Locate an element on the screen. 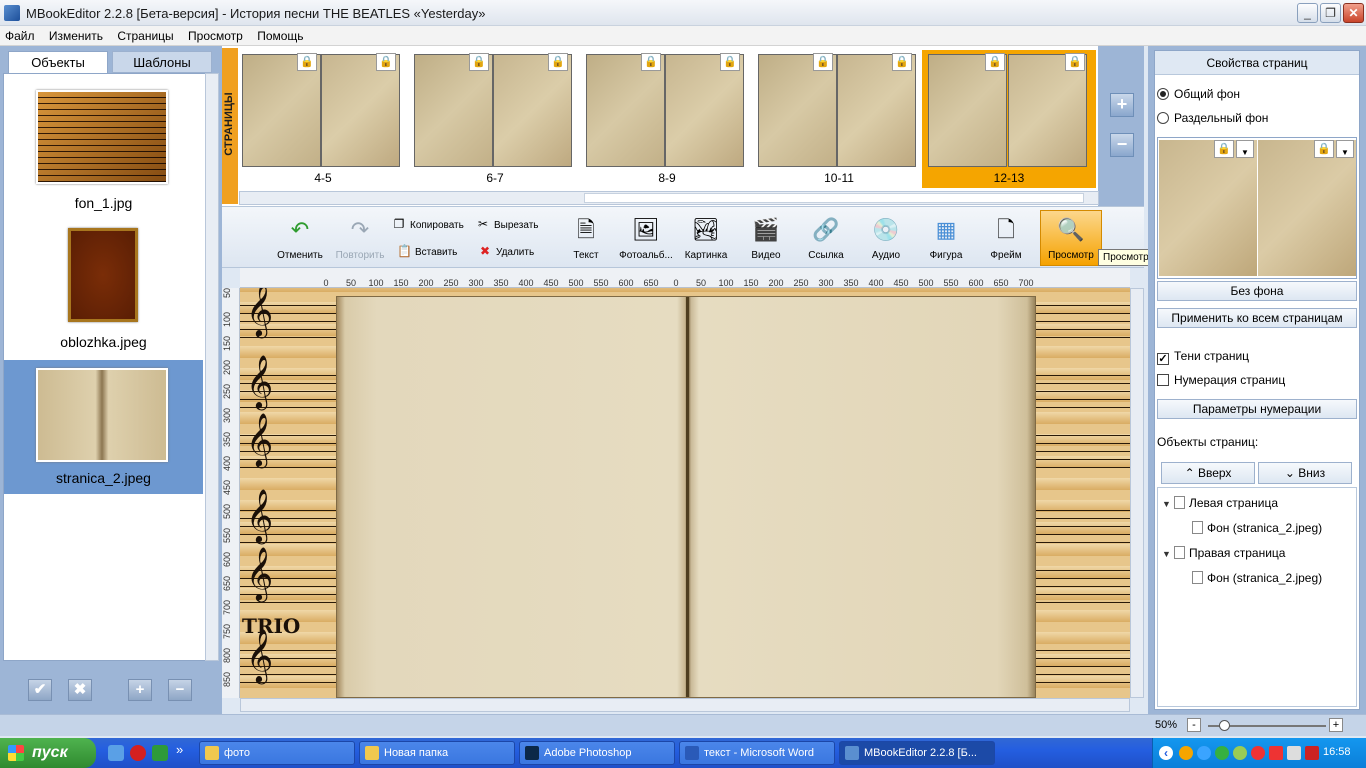 The image size is (1366, 768). shape-tool: ▦ Фигура is located at coordinates (946, 239).